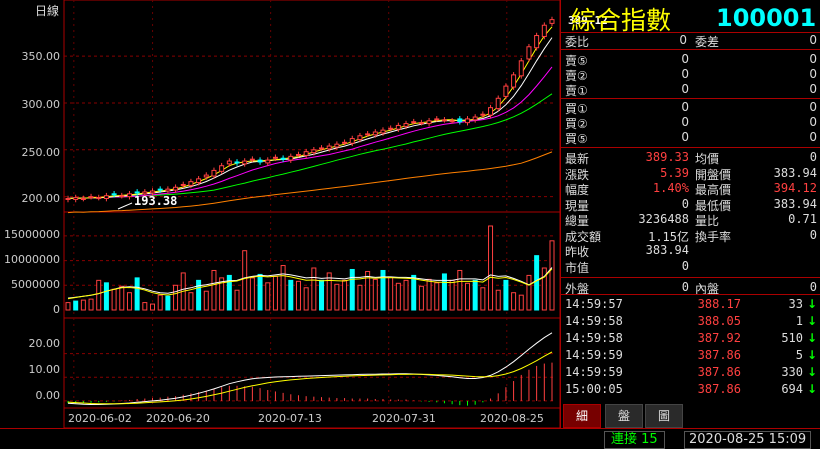 The width and height of the screenshot is (820, 449). Describe the element at coordinates (795, 203) in the screenshot. I see `stat-value: 383.94` at that location.